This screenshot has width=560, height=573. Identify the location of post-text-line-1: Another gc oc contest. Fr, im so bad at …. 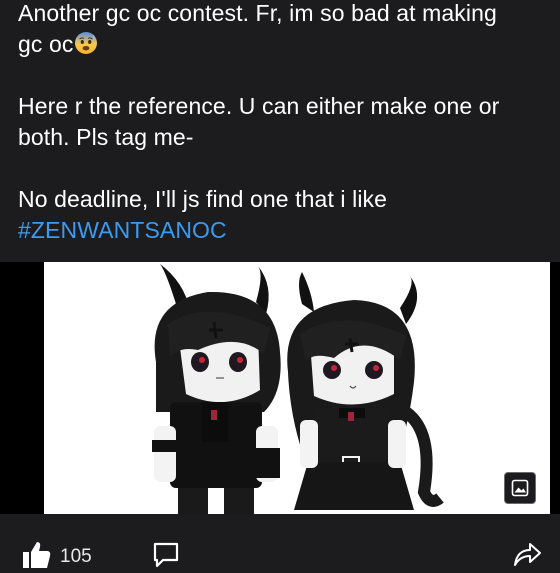
(257, 13).